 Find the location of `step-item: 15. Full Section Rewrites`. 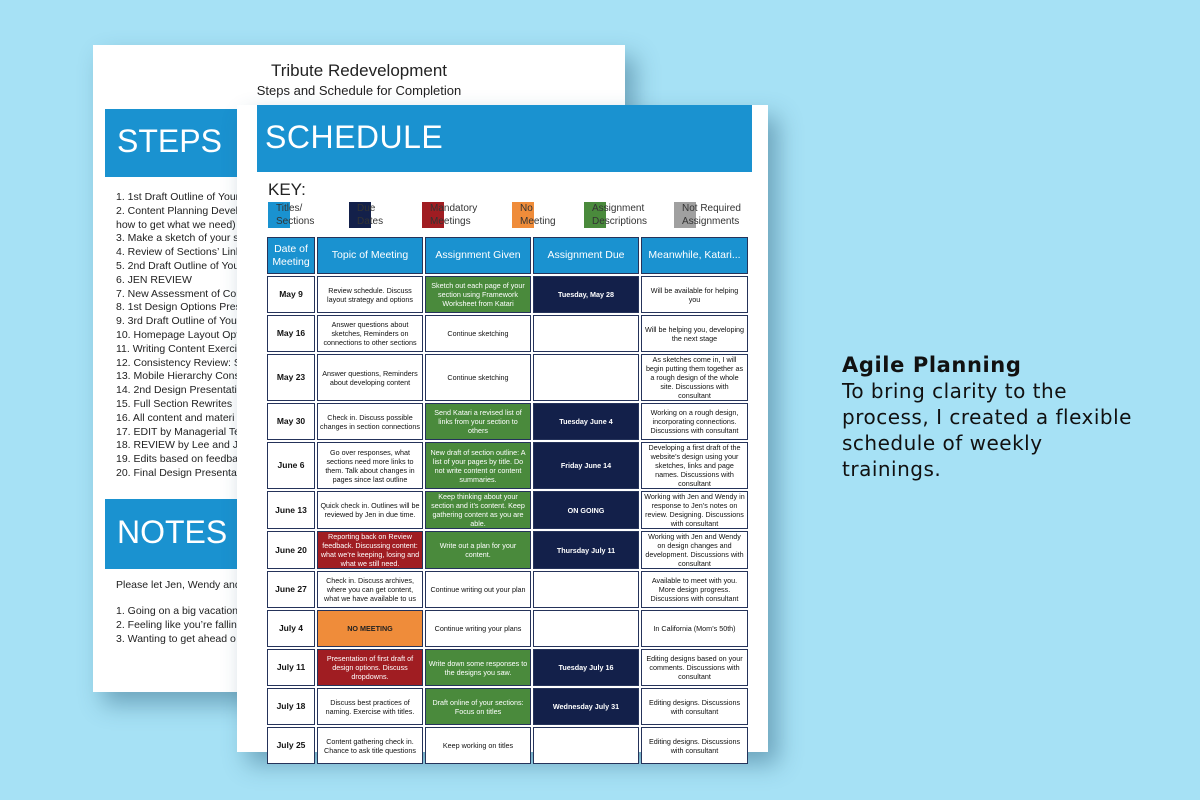

step-item: 15. Full Section Rewrites is located at coordinates (174, 403).